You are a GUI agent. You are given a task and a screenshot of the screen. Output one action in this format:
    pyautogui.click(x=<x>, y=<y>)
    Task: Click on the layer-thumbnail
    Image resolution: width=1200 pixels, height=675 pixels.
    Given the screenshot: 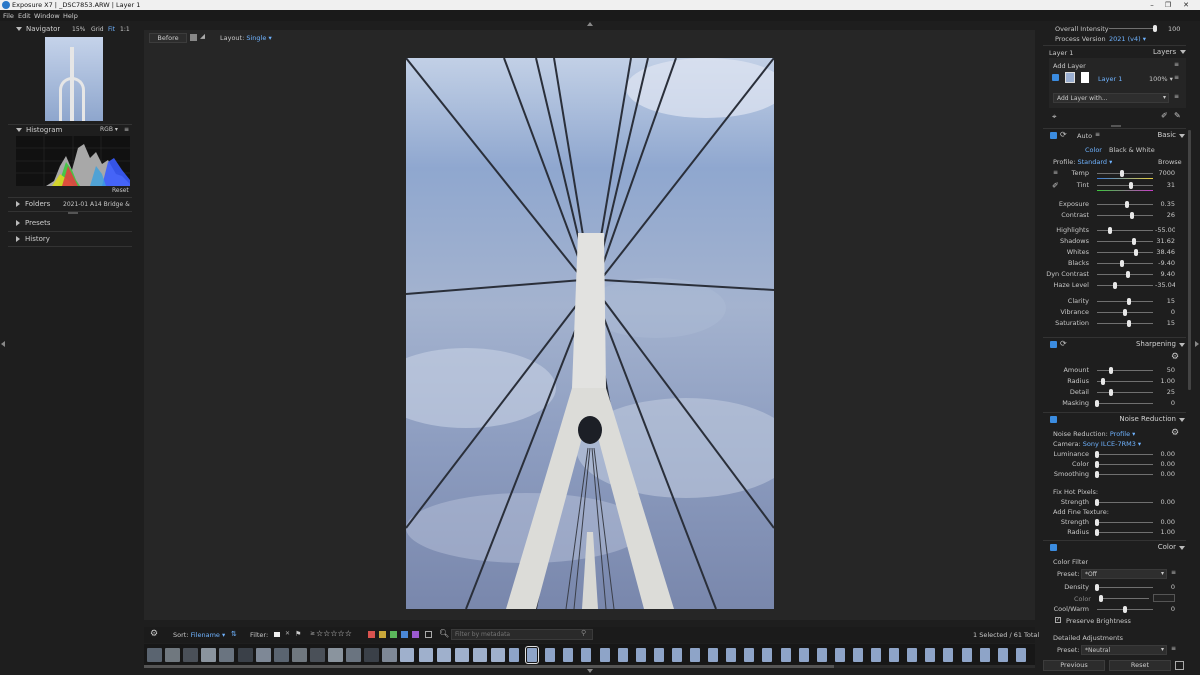 What is the action you would take?
    pyautogui.click(x=1070, y=77)
    